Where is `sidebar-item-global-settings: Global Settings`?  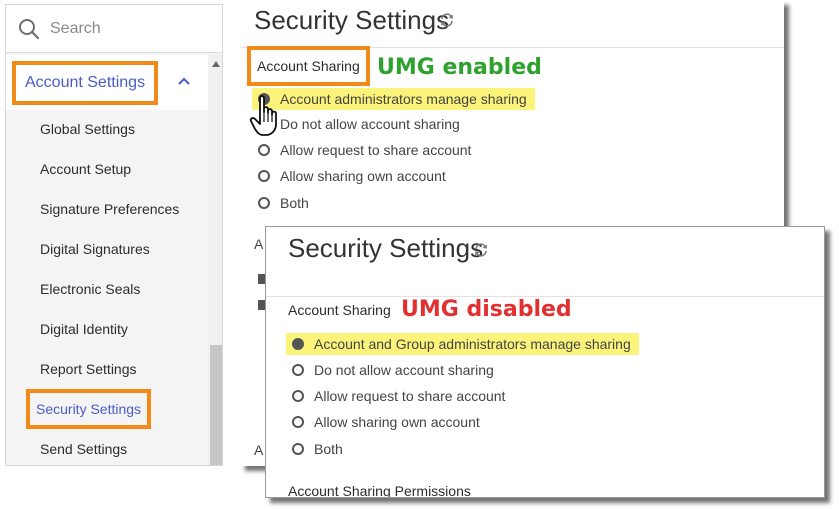
sidebar-item-global-settings: Global Settings is located at coordinates (107, 129).